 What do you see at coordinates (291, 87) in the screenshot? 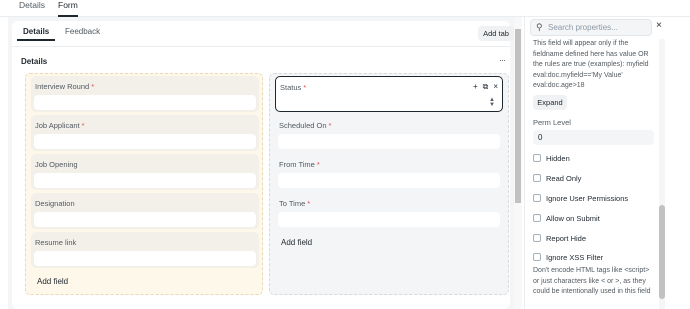
I see `field-label: Status` at bounding box center [291, 87].